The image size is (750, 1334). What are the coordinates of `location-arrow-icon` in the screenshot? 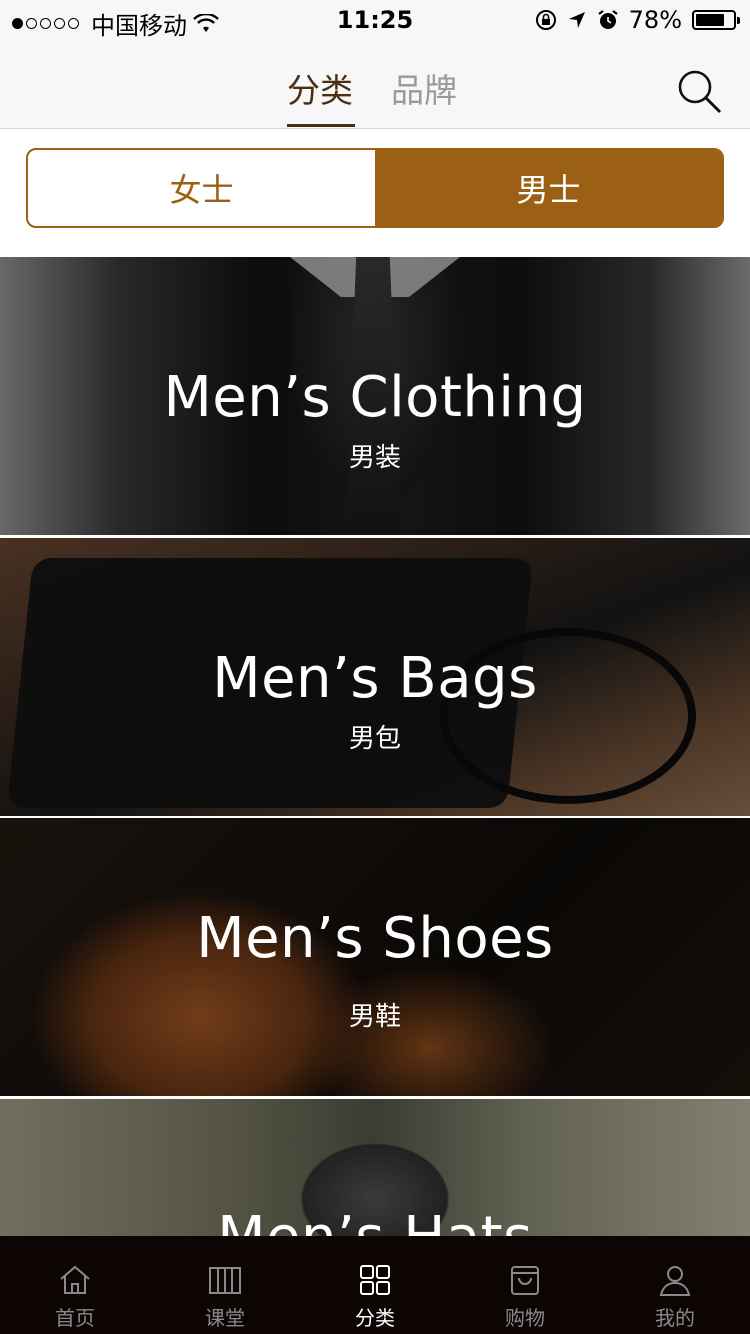 It's located at (576, 20).